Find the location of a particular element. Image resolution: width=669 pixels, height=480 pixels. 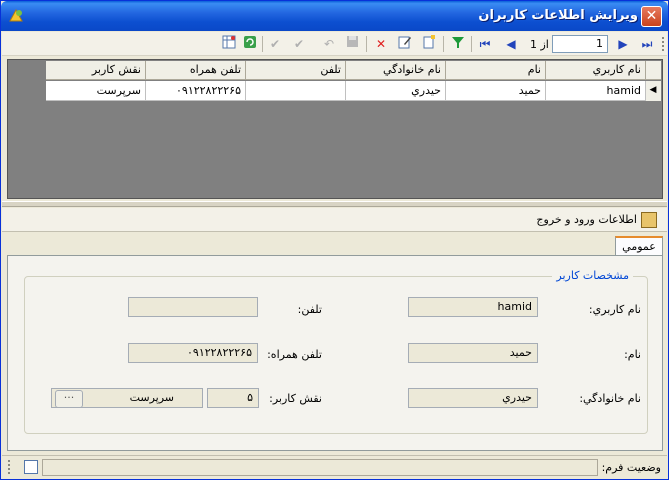

filter-button is located at coordinates (458, 44).